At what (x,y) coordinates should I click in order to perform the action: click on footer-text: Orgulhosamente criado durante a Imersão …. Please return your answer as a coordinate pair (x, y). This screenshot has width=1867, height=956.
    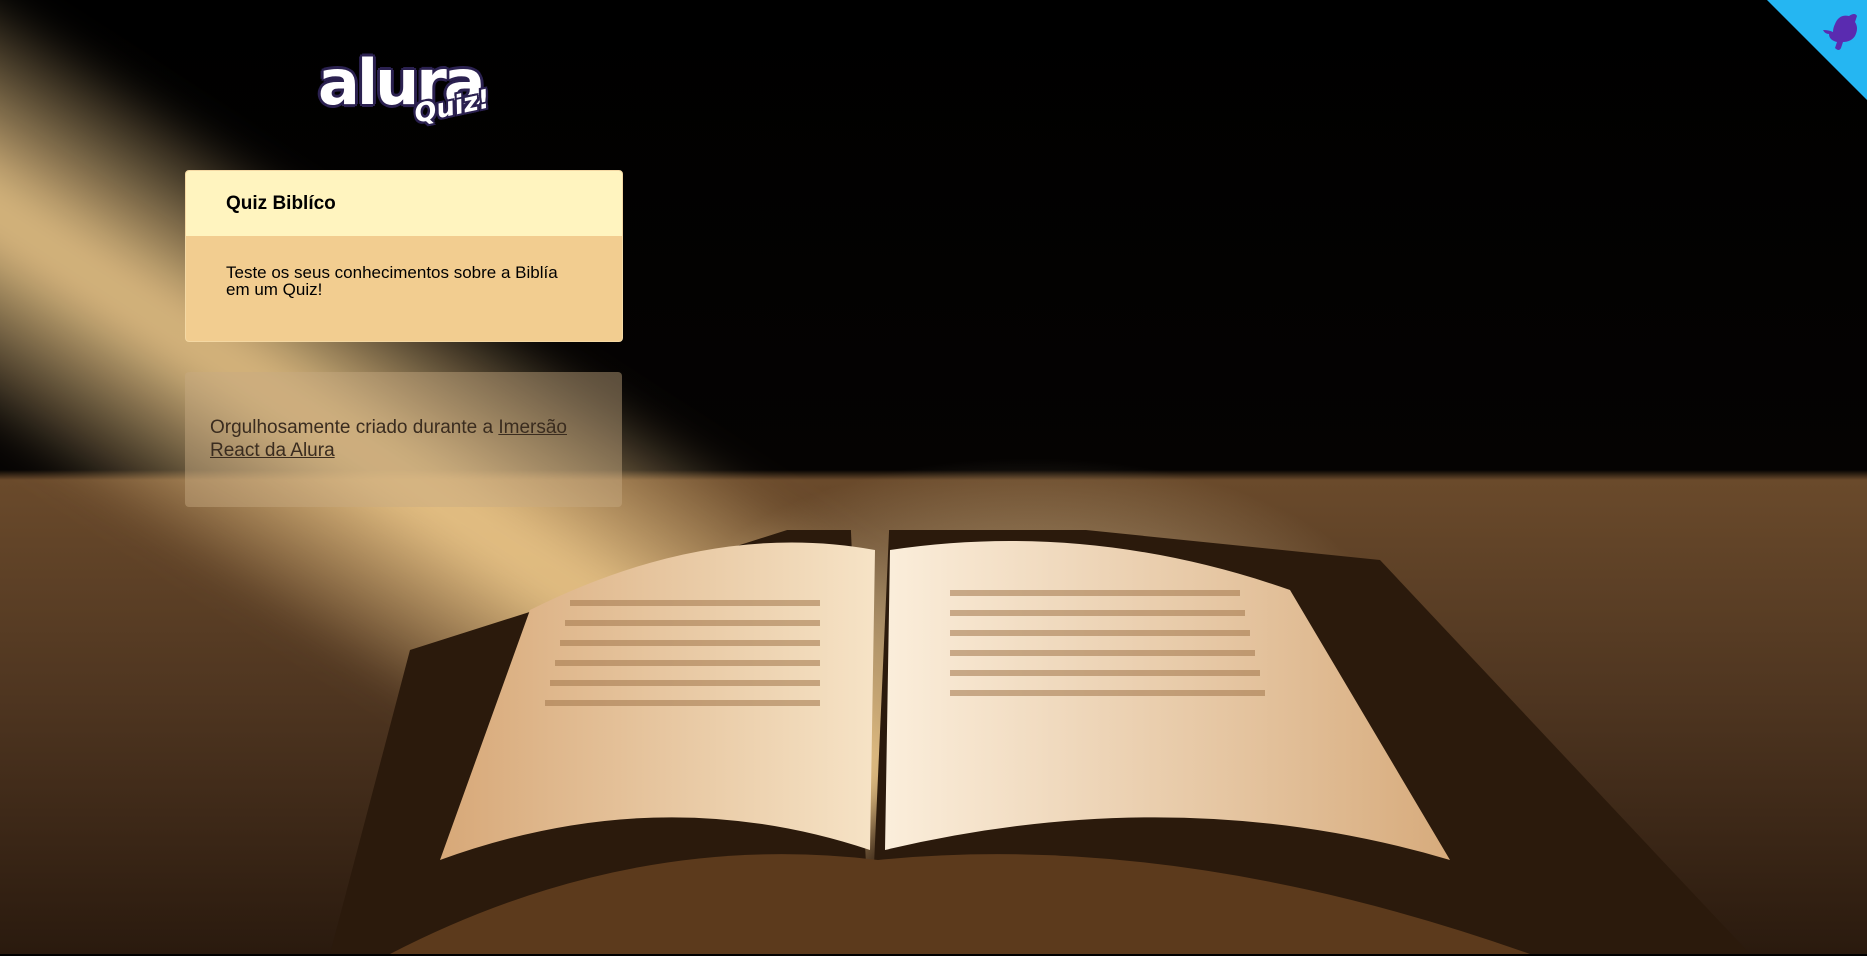
    Looking at the image, I should click on (403, 439).